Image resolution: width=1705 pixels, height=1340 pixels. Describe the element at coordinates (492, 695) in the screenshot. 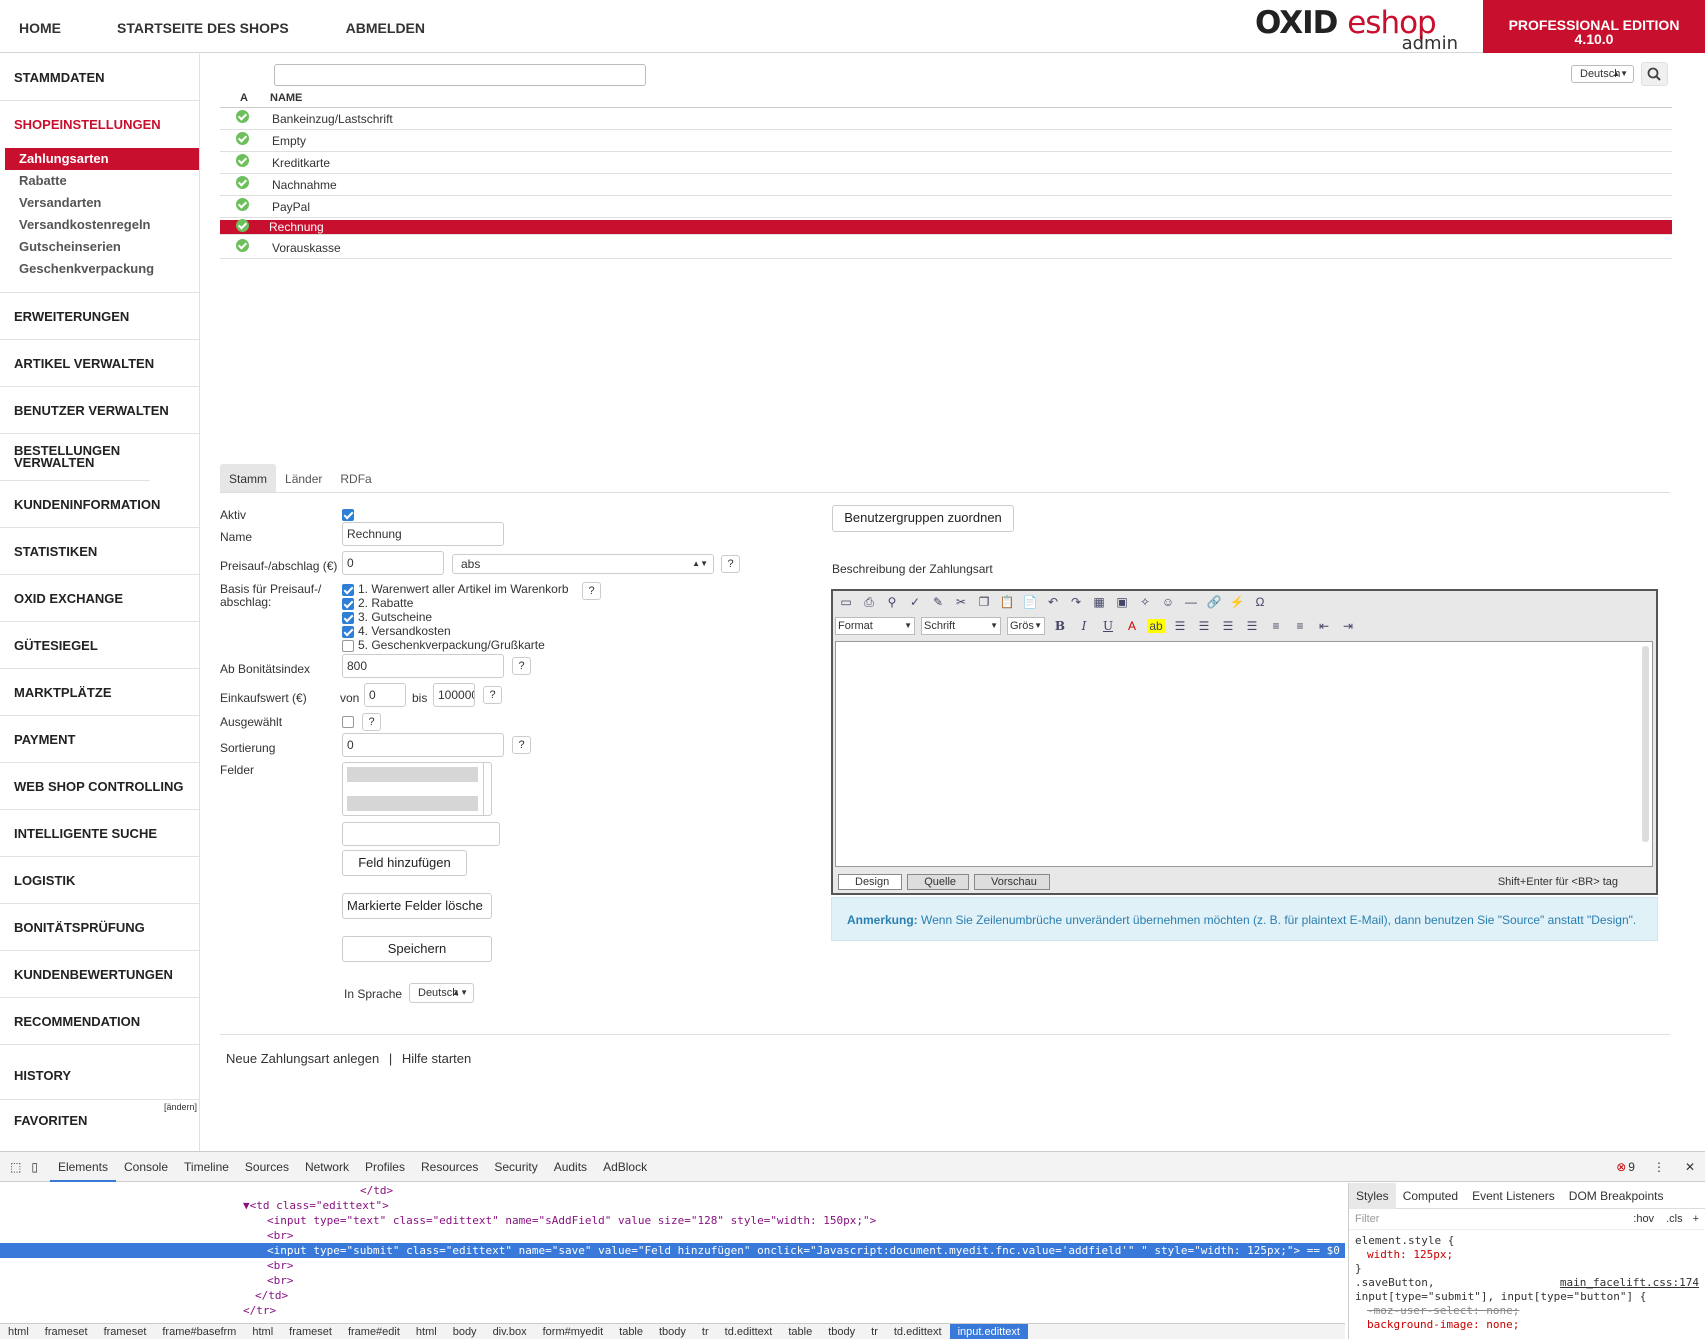

I see `help-einkauf: ?` at that location.